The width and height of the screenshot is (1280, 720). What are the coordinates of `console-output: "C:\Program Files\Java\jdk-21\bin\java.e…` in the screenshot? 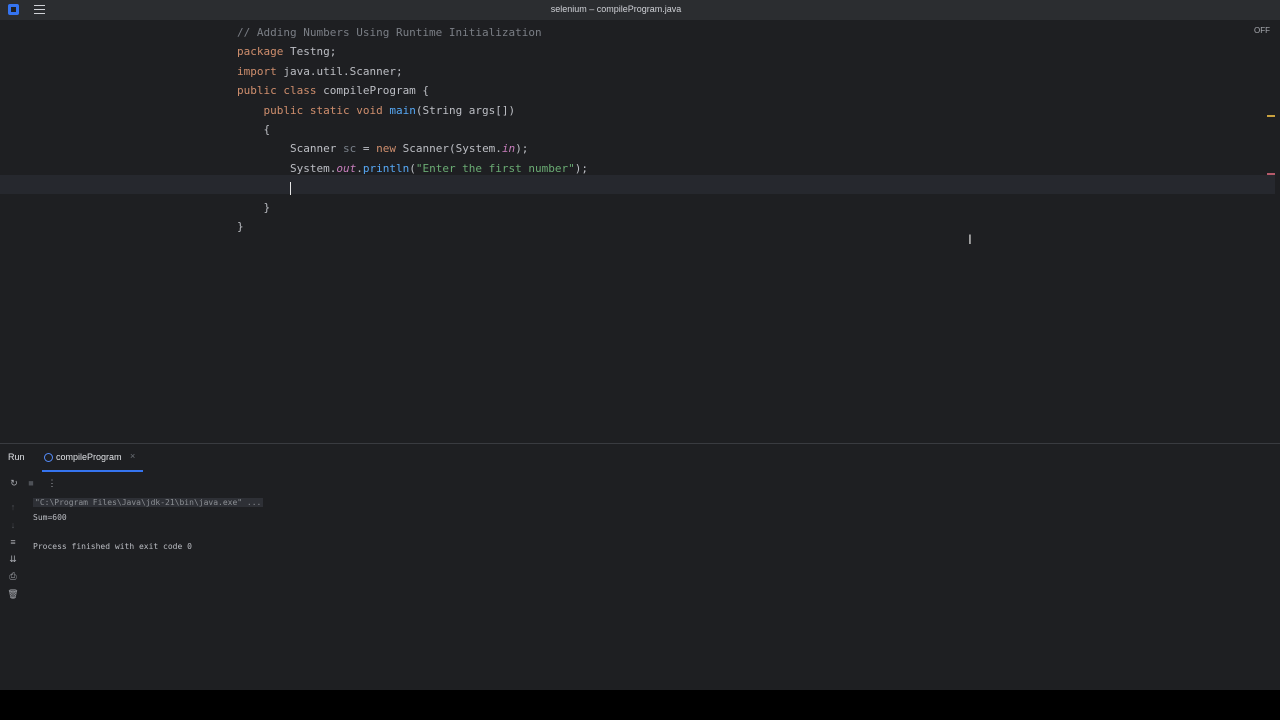 It's located at (148, 525).